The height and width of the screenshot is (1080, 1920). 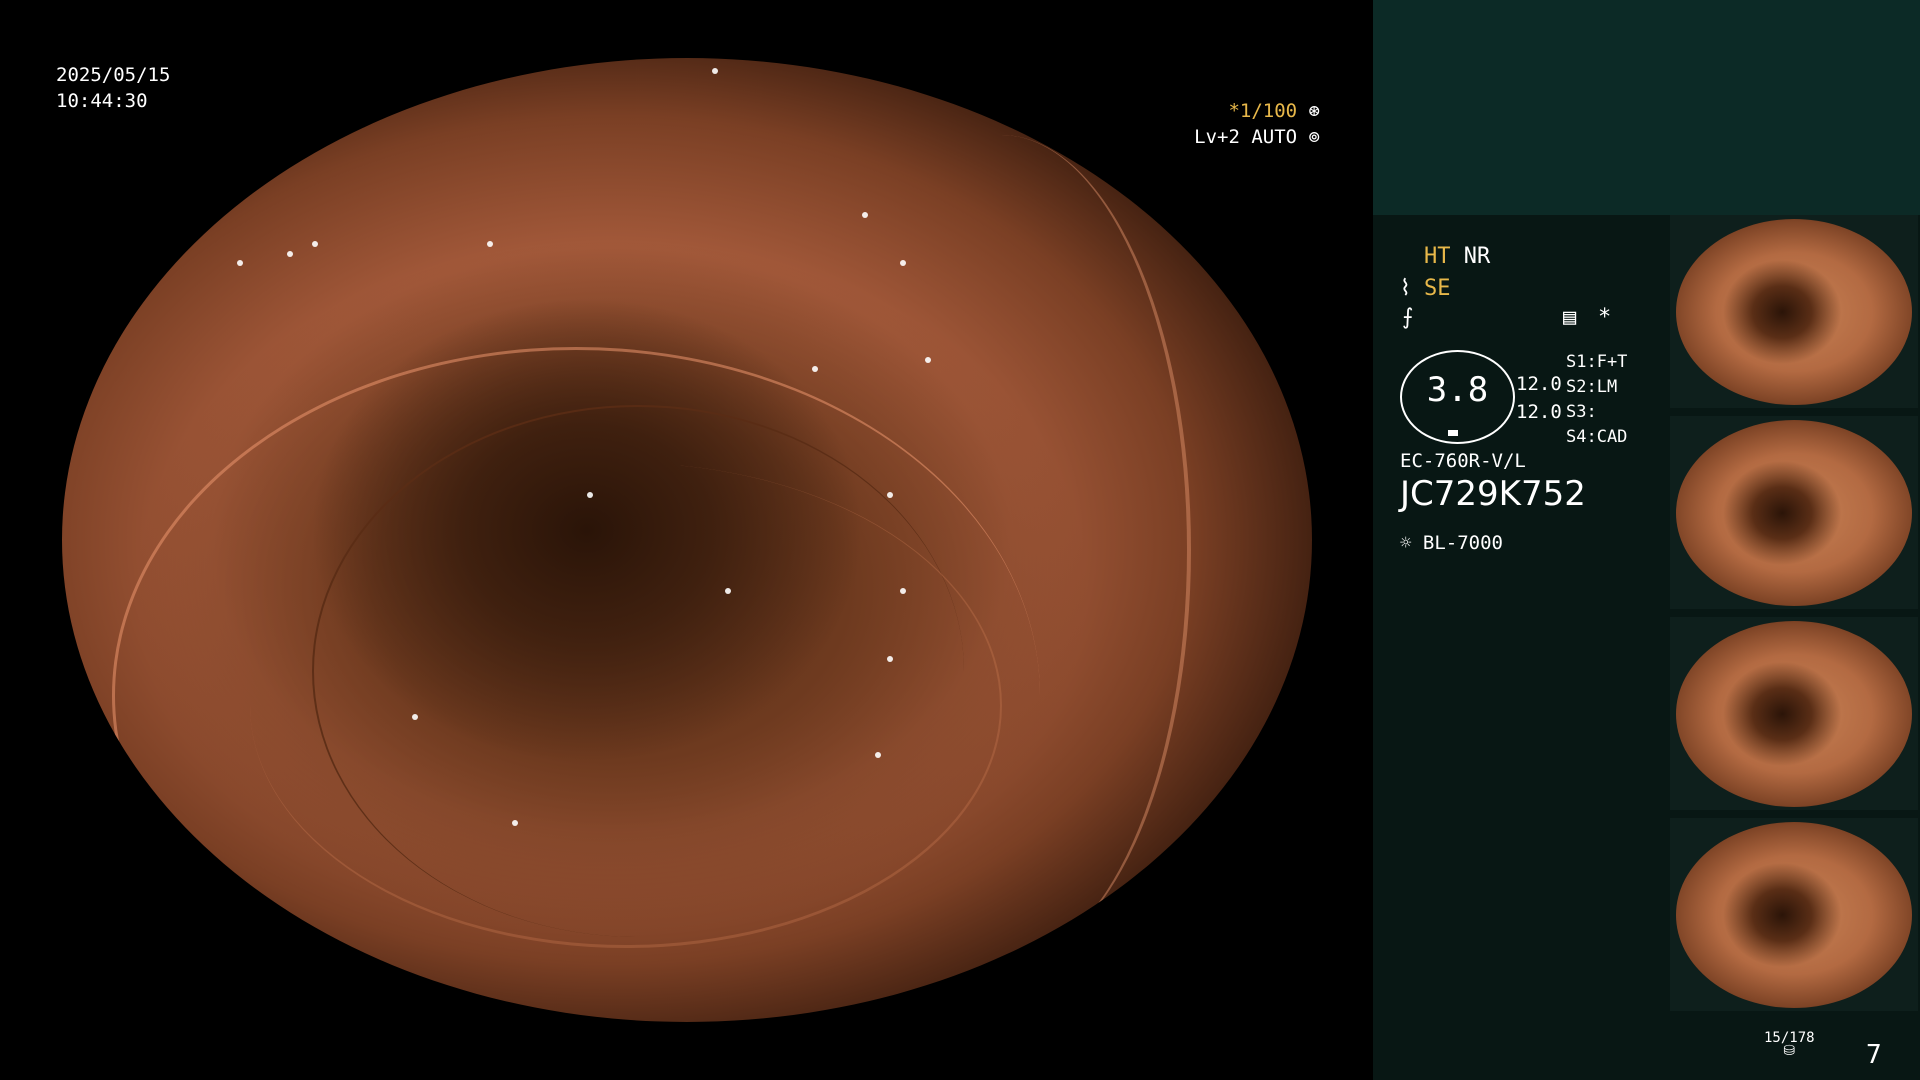 What do you see at coordinates (1581, 412) in the screenshot?
I see `switch-s3: S3:` at bounding box center [1581, 412].